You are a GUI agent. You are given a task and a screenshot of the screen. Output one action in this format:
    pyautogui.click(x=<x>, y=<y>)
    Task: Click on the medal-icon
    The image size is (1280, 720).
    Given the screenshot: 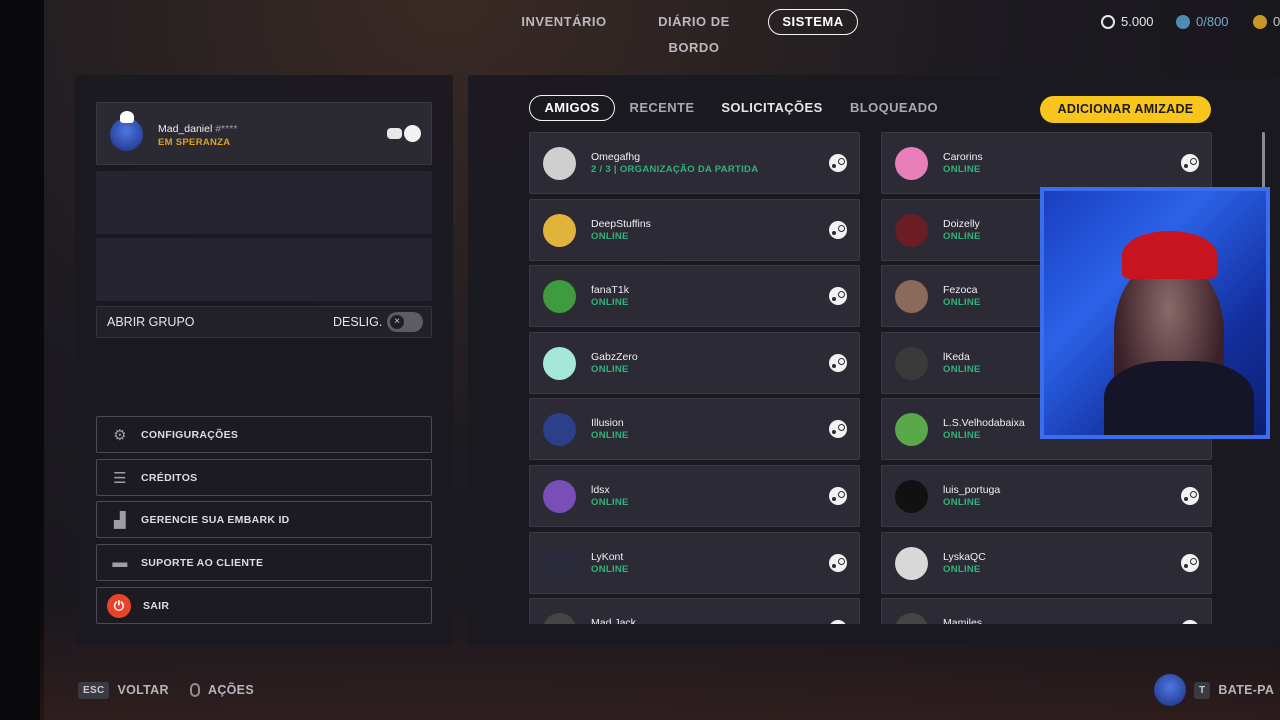 What is the action you would take?
    pyautogui.click(x=1260, y=22)
    